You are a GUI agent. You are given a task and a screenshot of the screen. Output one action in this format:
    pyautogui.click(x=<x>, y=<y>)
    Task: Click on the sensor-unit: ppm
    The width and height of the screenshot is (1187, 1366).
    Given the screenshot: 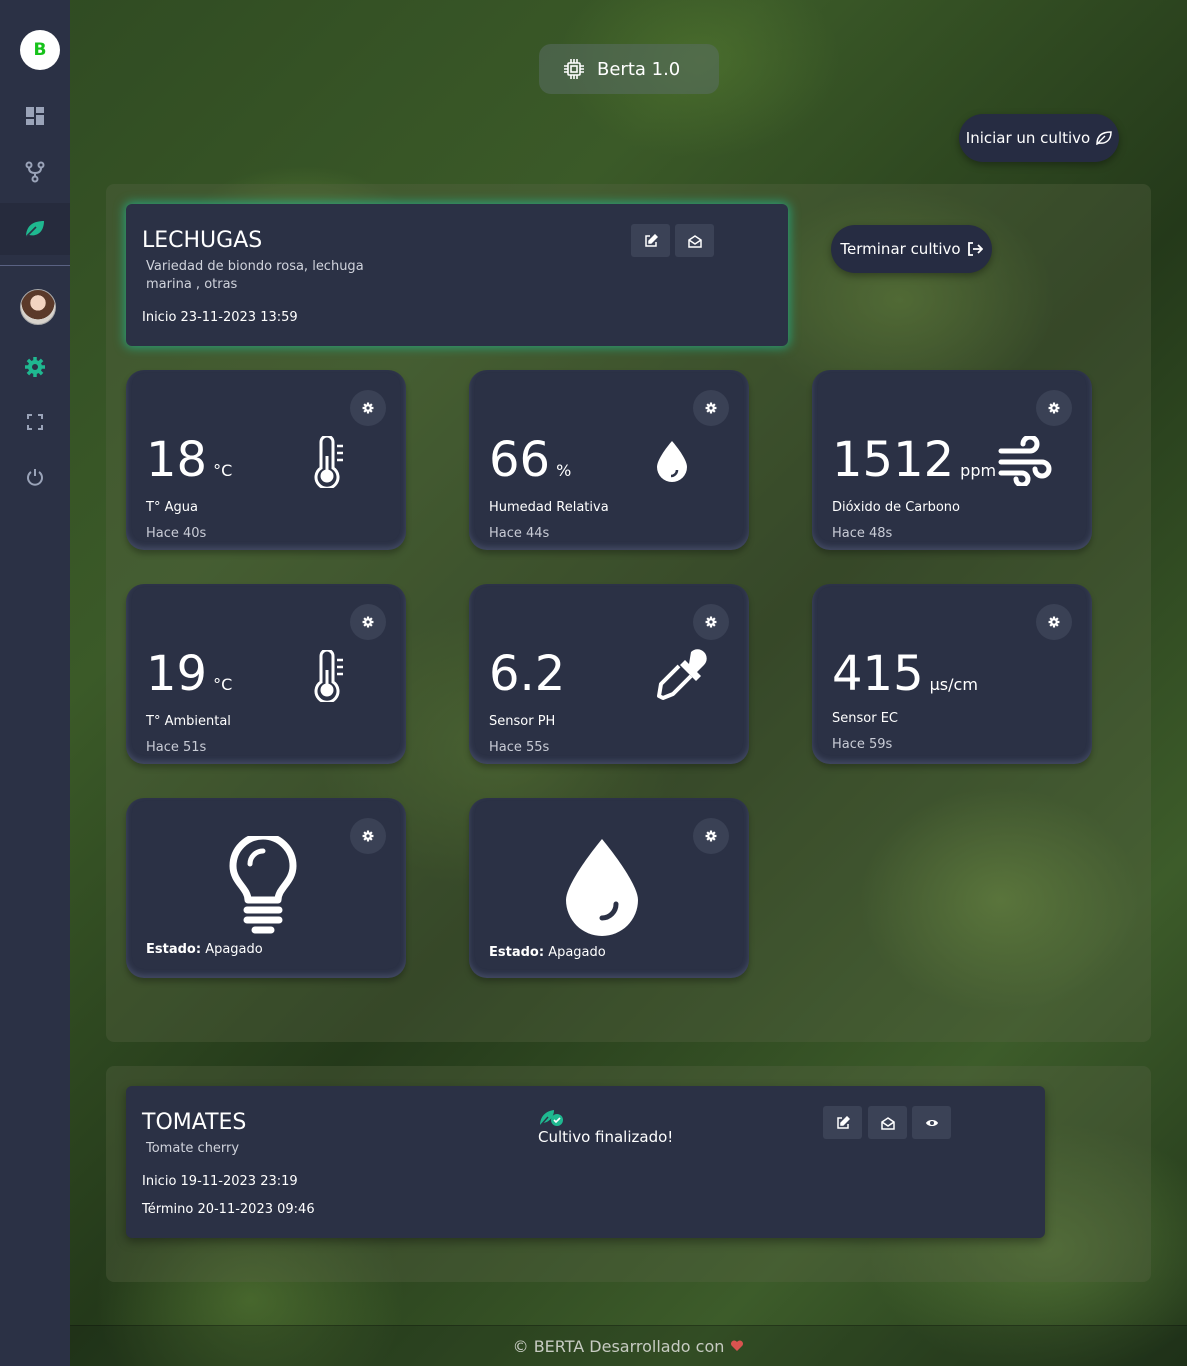 What is the action you would take?
    pyautogui.click(x=978, y=470)
    